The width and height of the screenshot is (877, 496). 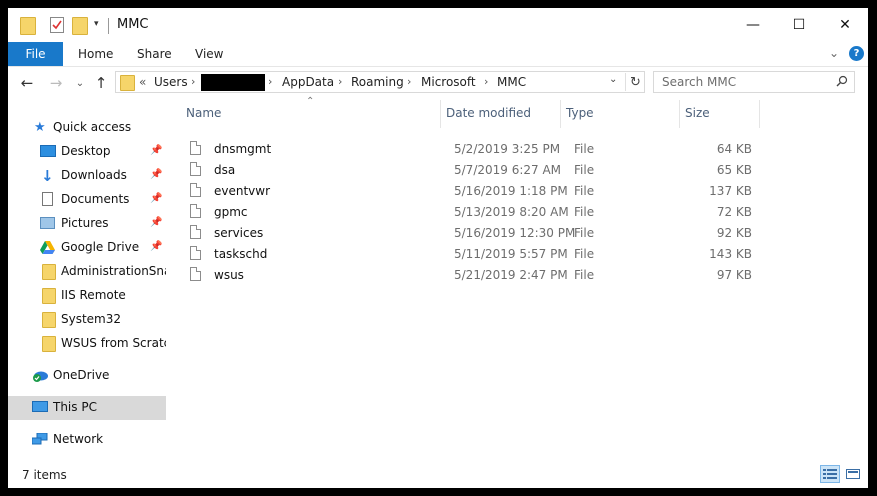 I want to click on table-row: dsa 5/7/2019 6:27 AM File 65 KB, so click(x=473, y=170).